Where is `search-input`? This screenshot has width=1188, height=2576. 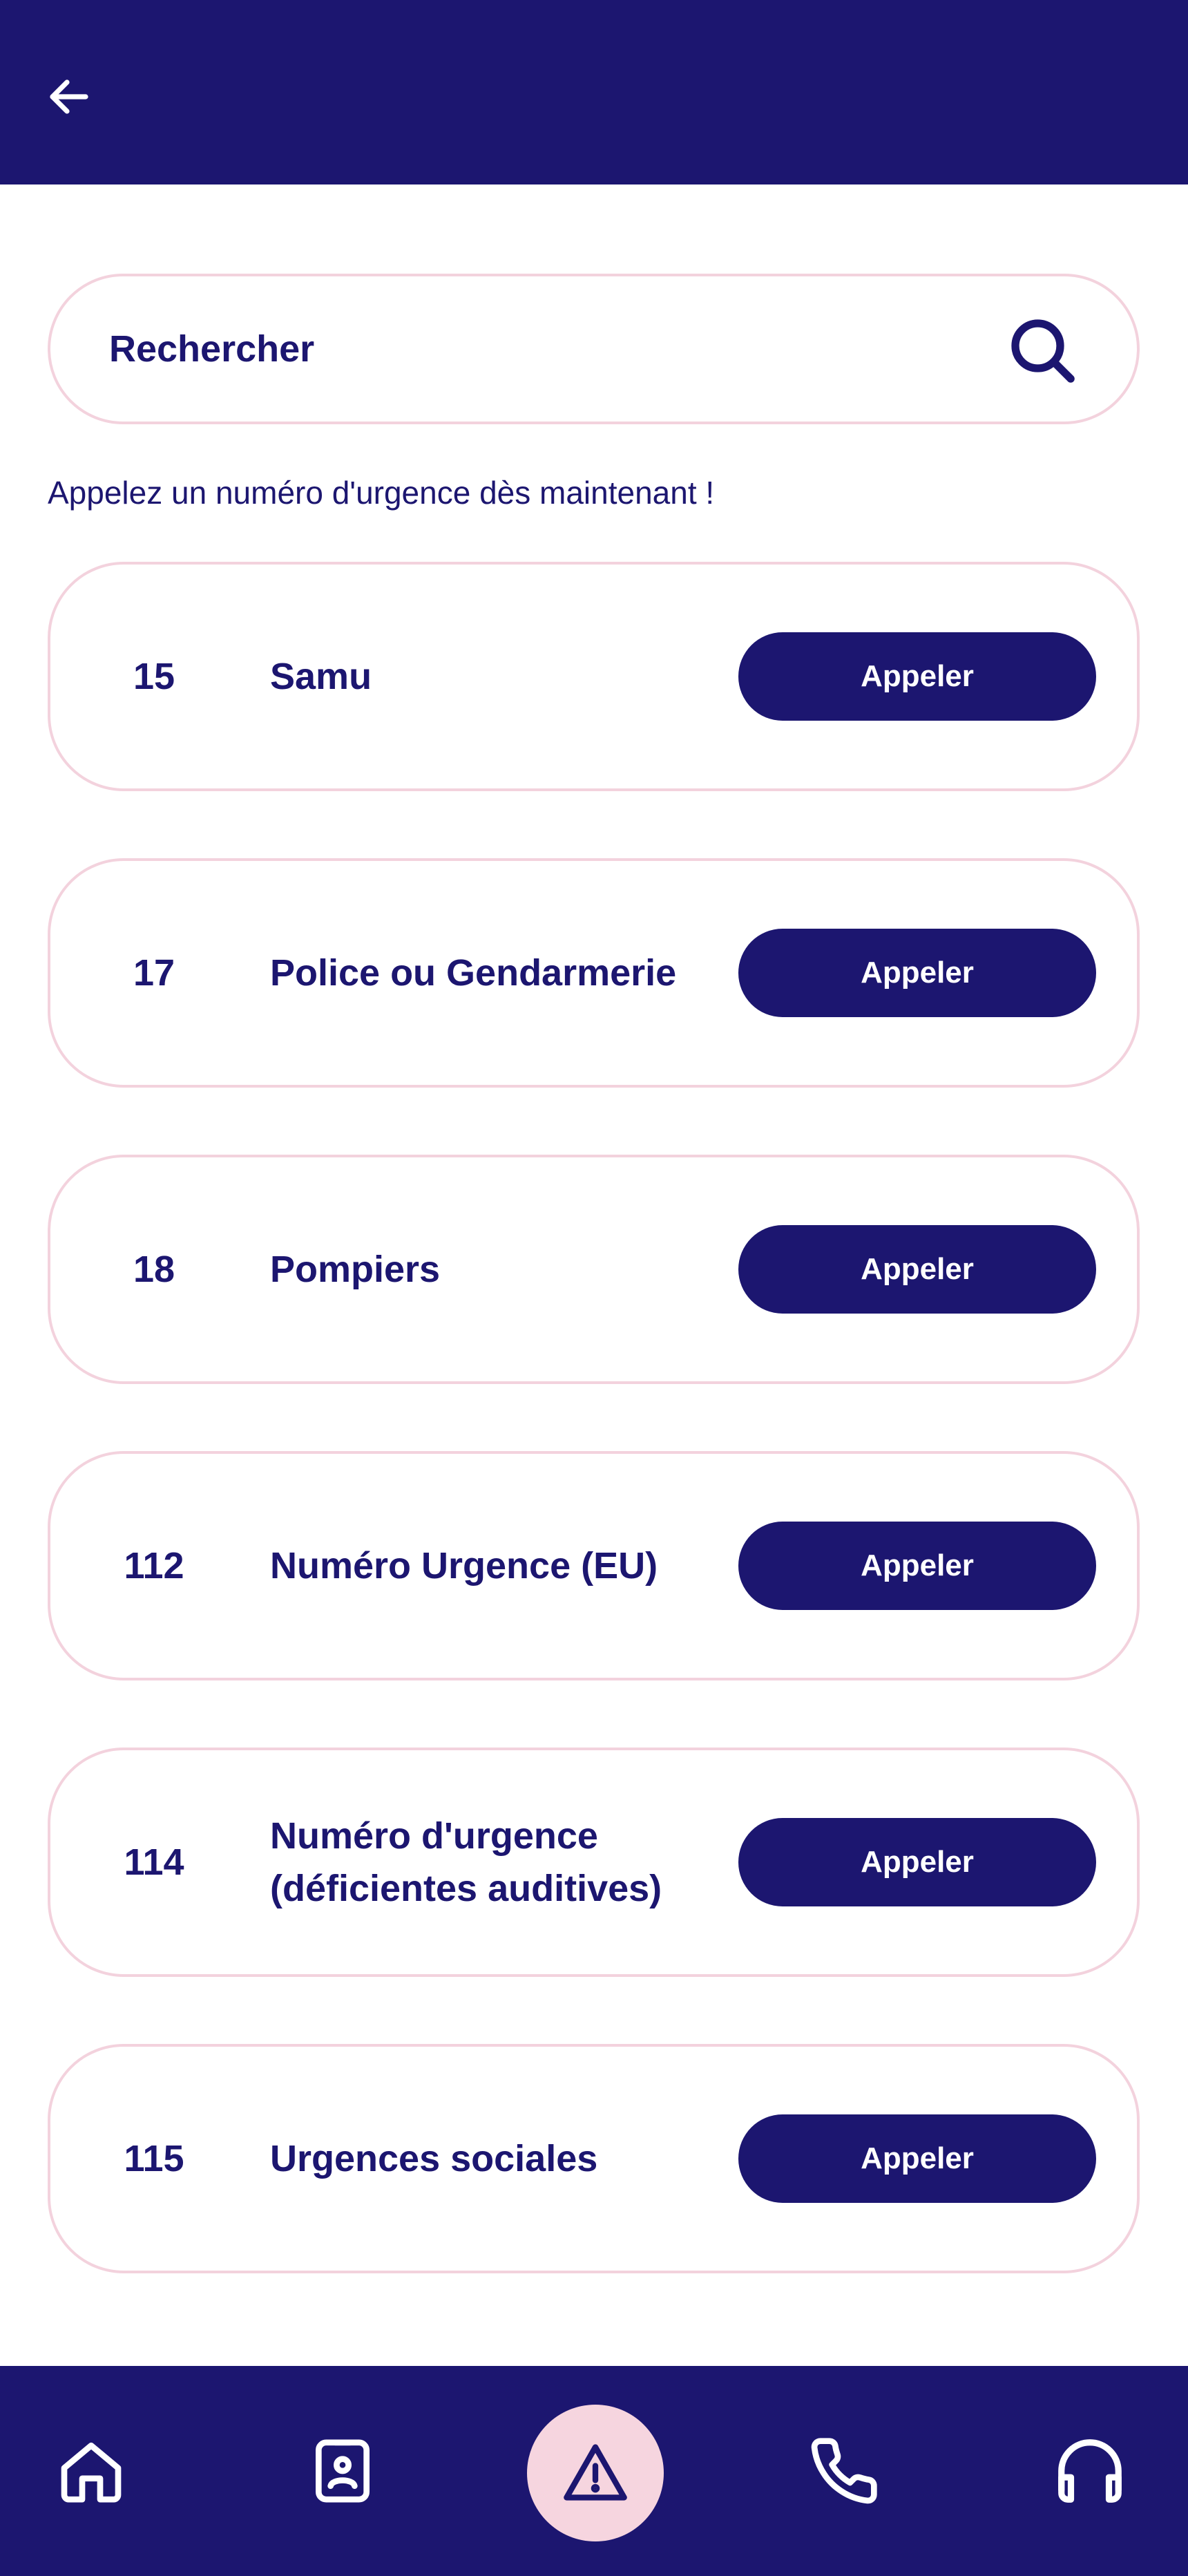
search-input is located at coordinates (541, 349).